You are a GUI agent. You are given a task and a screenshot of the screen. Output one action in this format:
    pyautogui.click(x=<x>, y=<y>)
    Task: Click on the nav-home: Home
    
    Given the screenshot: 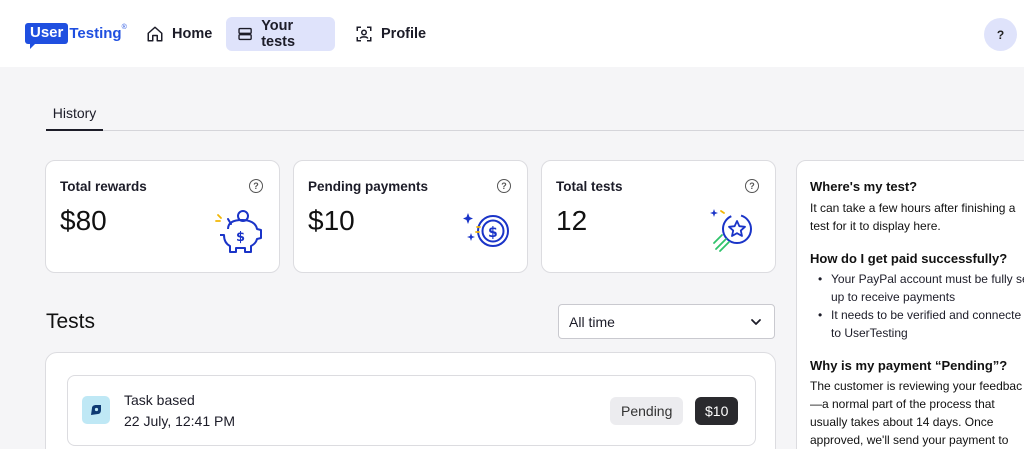 What is the action you would take?
    pyautogui.click(x=179, y=34)
    